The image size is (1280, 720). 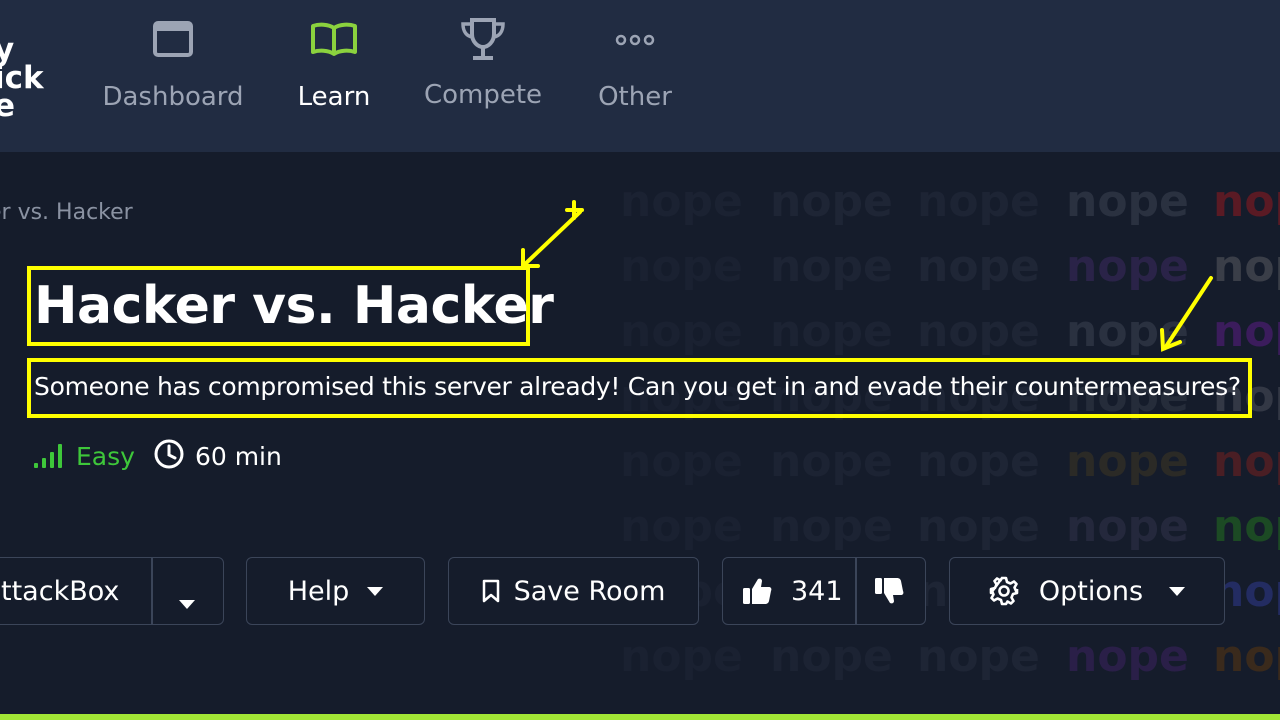 I want to click on arrow-to-title, so click(x=552, y=234).